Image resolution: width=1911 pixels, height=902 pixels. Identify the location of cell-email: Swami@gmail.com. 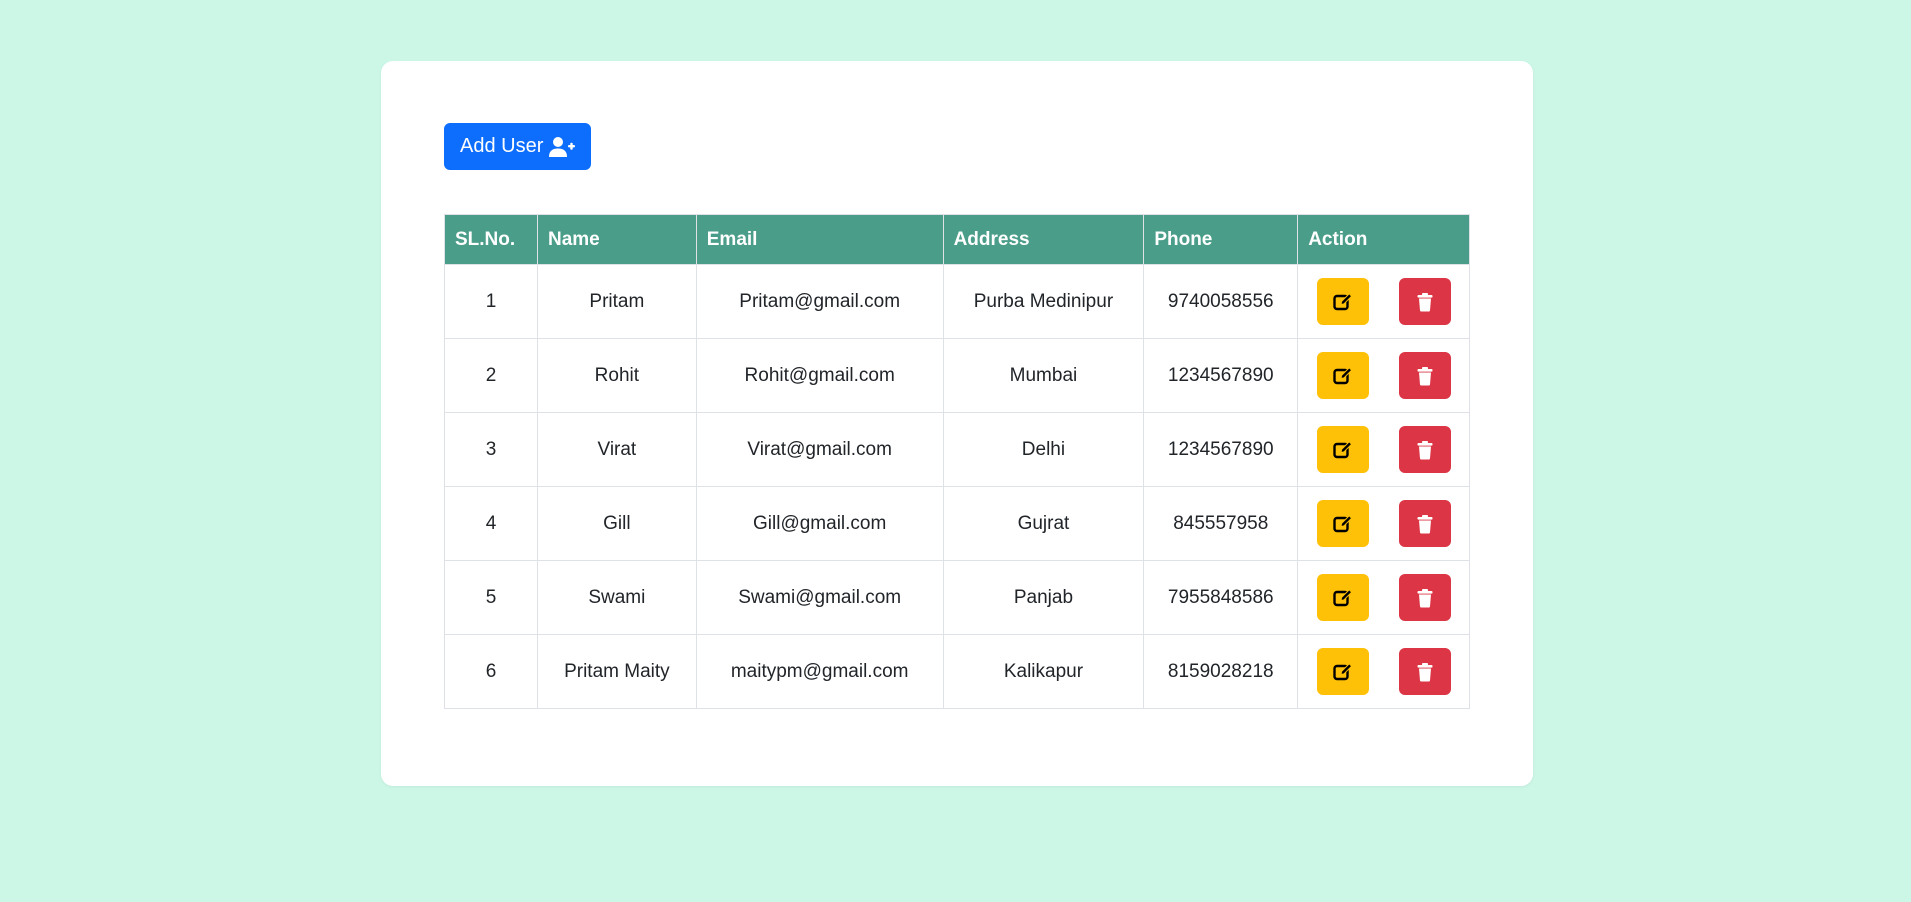
(819, 597).